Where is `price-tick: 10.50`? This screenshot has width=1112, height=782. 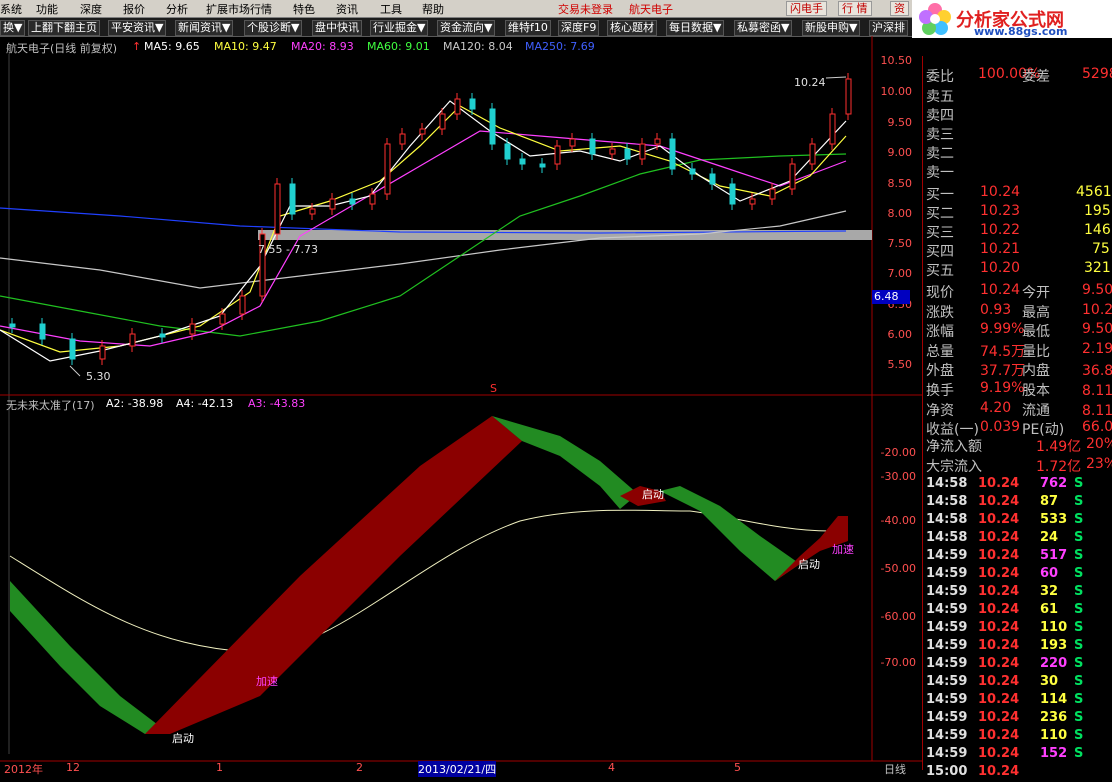 price-tick: 10.50 is located at coordinates (896, 60).